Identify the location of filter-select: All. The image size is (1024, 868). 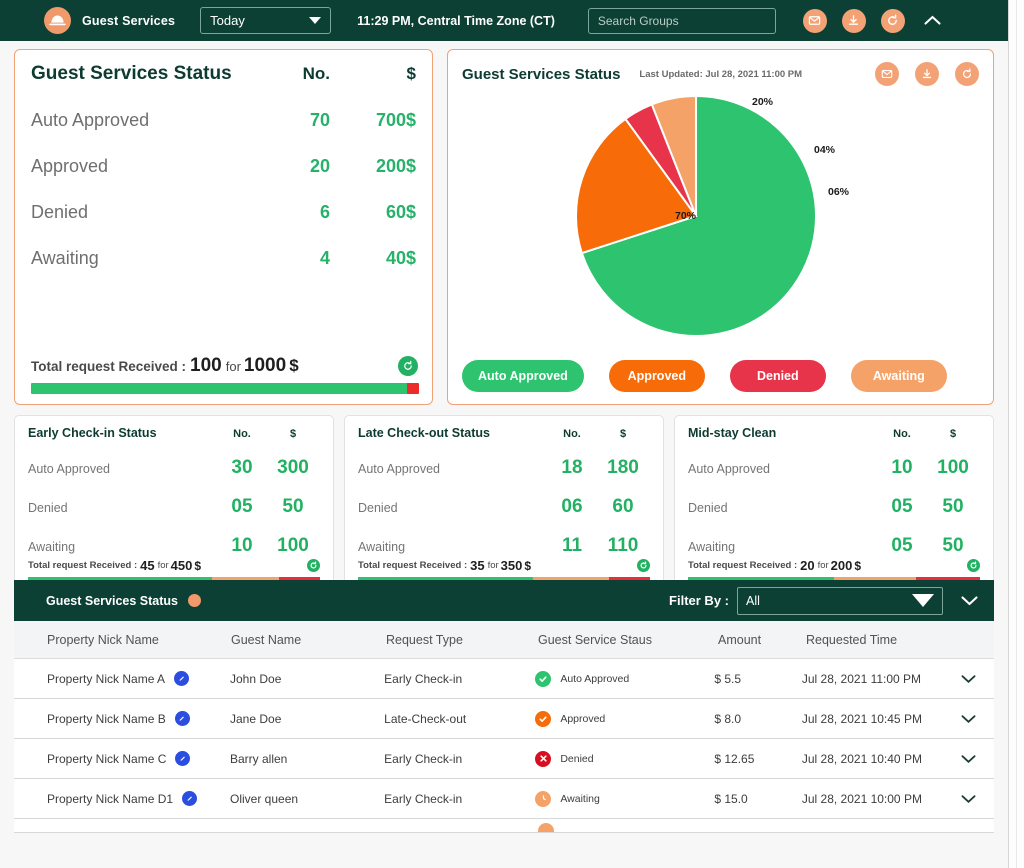
(840, 600).